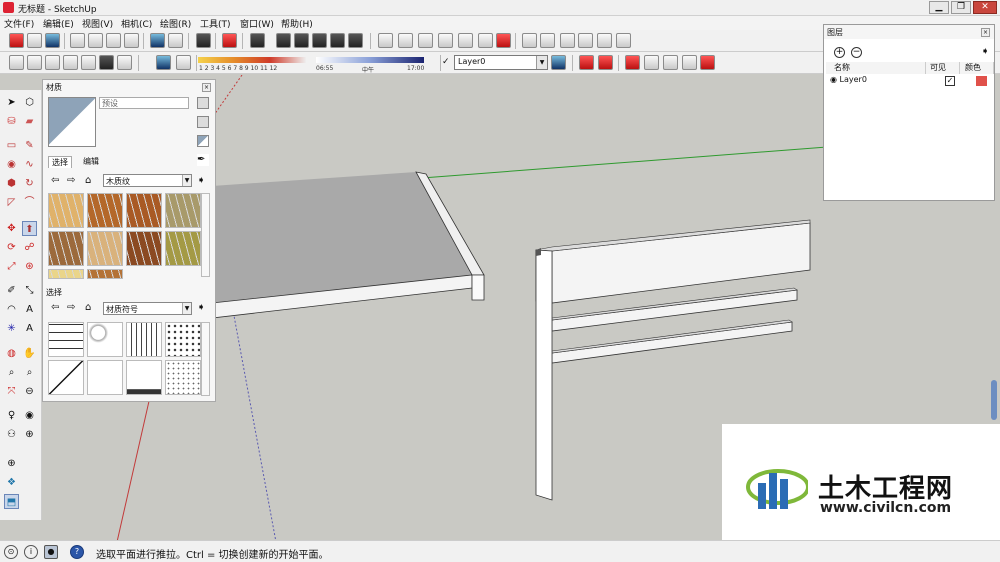 The width and height of the screenshot is (1000, 562). I want to click on back-view-icon, so click(337, 40).